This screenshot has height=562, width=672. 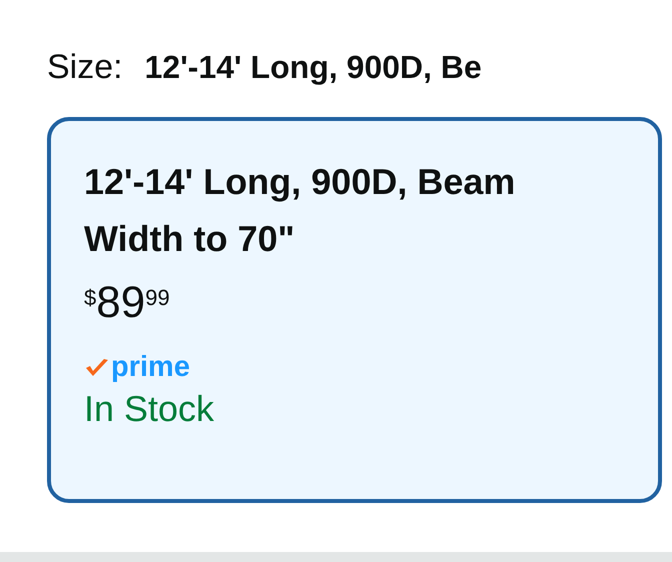 I want to click on prime-logo: prime, so click(x=150, y=367).